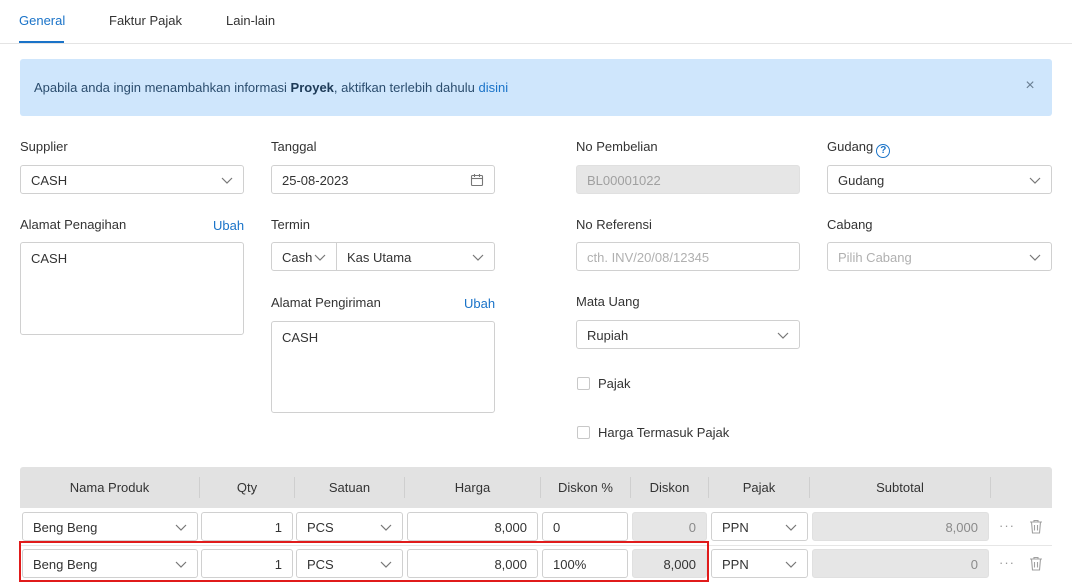  Describe the element at coordinates (583, 383) in the screenshot. I see `pajak-checkbox` at that location.